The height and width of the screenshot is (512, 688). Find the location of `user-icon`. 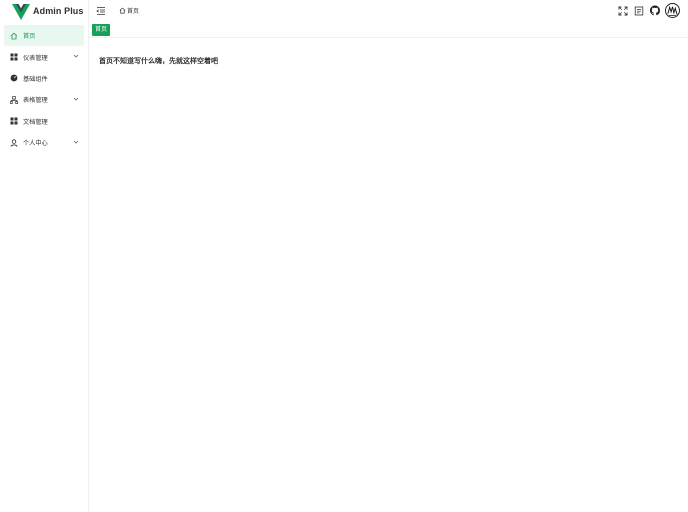

user-icon is located at coordinates (14, 143).